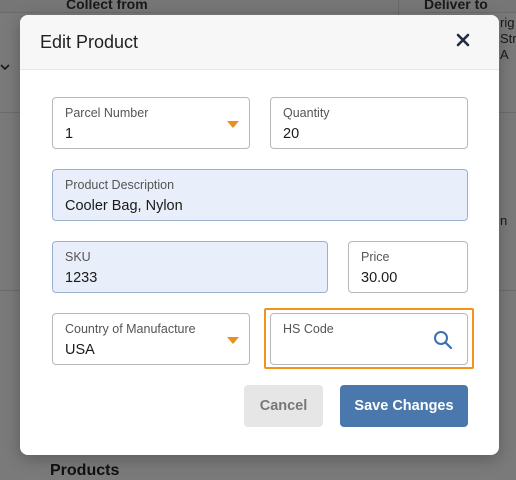 The height and width of the screenshot is (480, 516). Describe the element at coordinates (151, 123) in the screenshot. I see `parcel-number-select: Parcel Number 1` at that location.